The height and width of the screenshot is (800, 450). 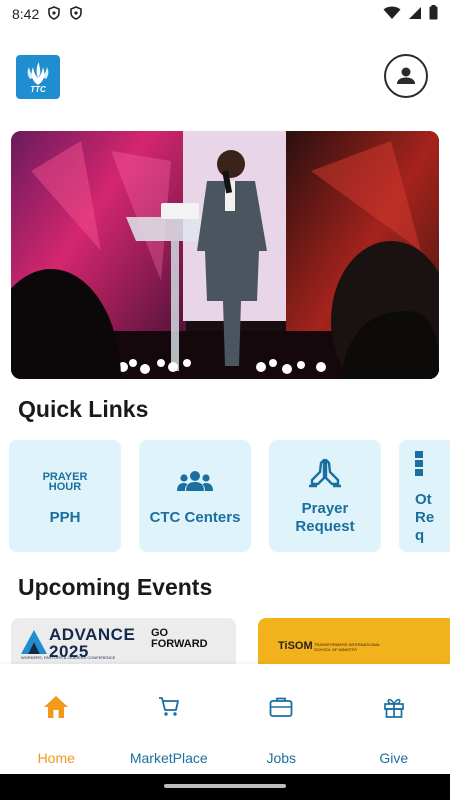 I want to click on quick-link-other-requests: Ot Req, so click(x=424, y=496).